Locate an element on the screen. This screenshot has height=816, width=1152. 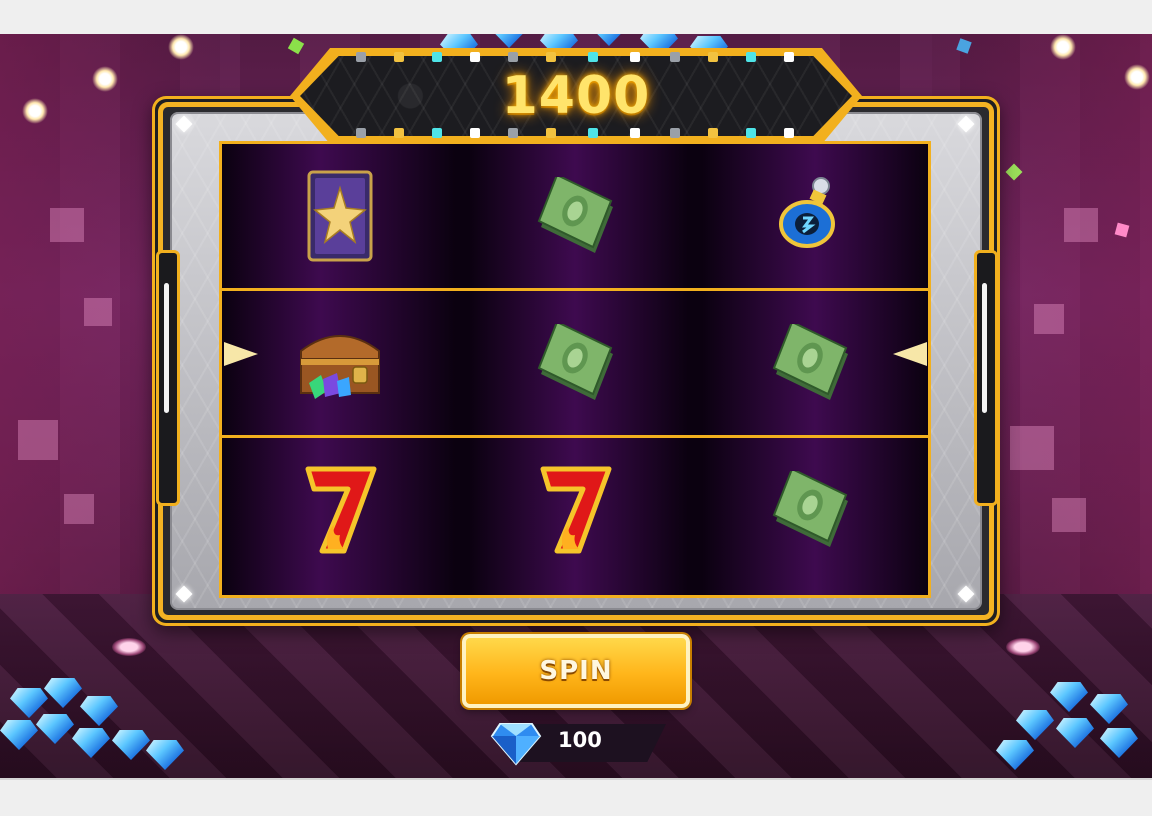
side-slot-left is located at coordinates (168, 378).